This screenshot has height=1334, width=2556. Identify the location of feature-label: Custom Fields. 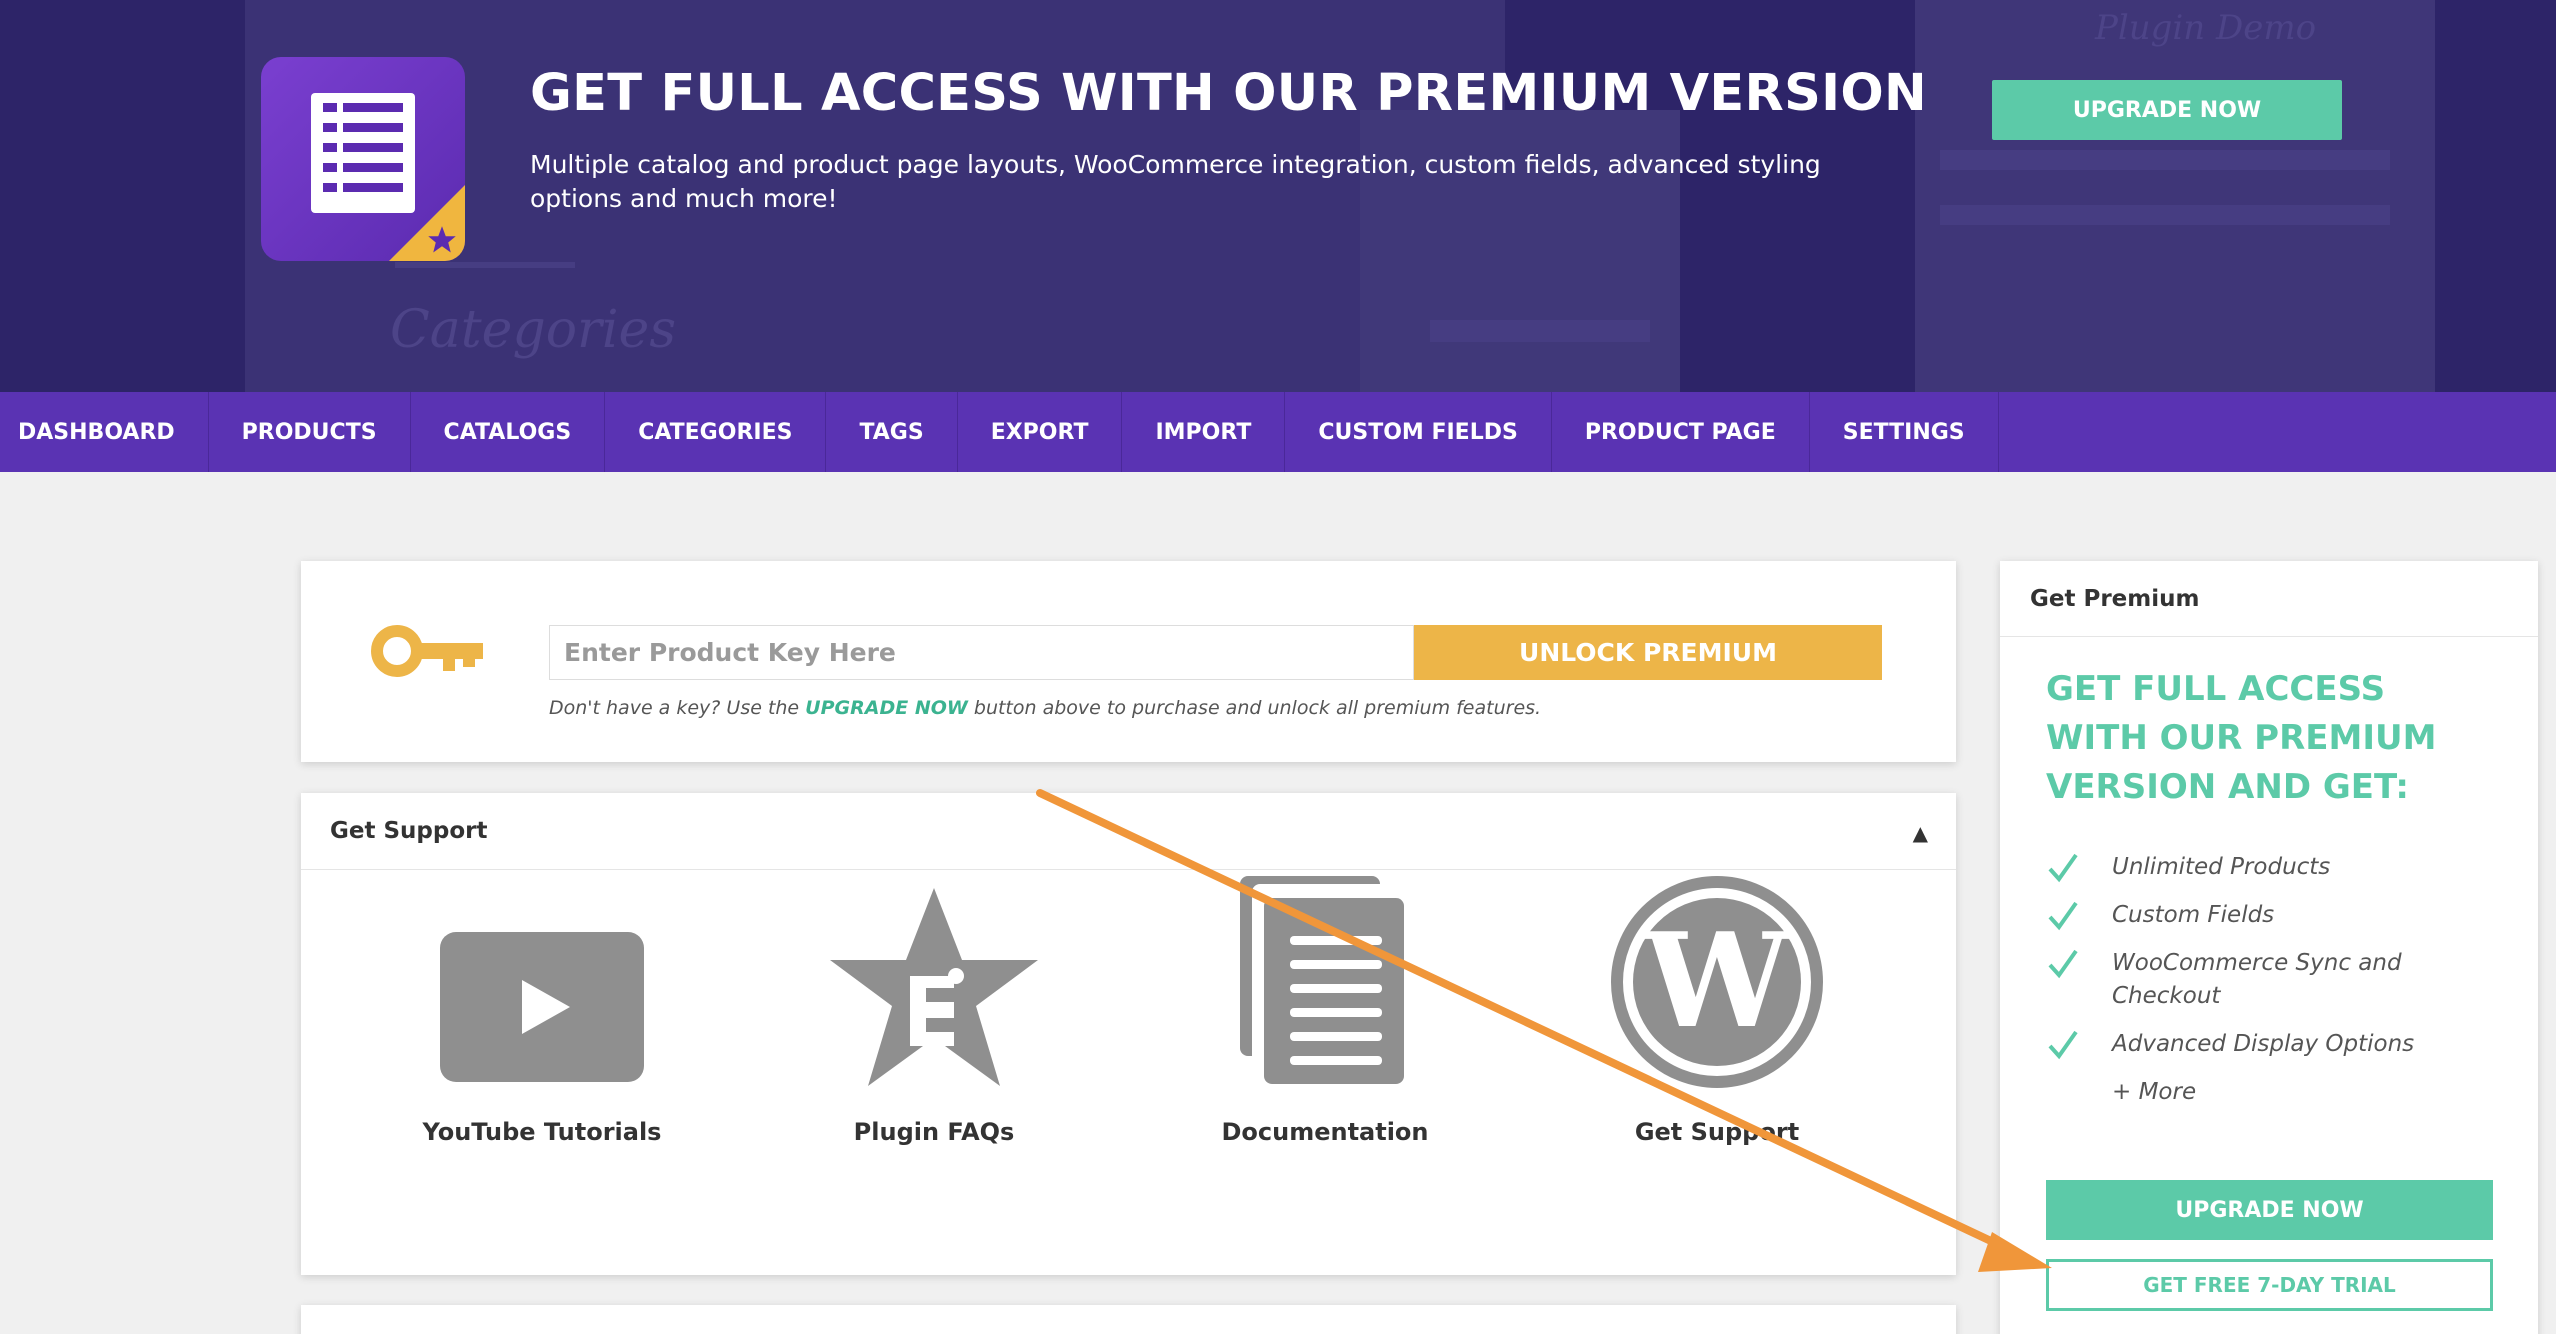
(2193, 915).